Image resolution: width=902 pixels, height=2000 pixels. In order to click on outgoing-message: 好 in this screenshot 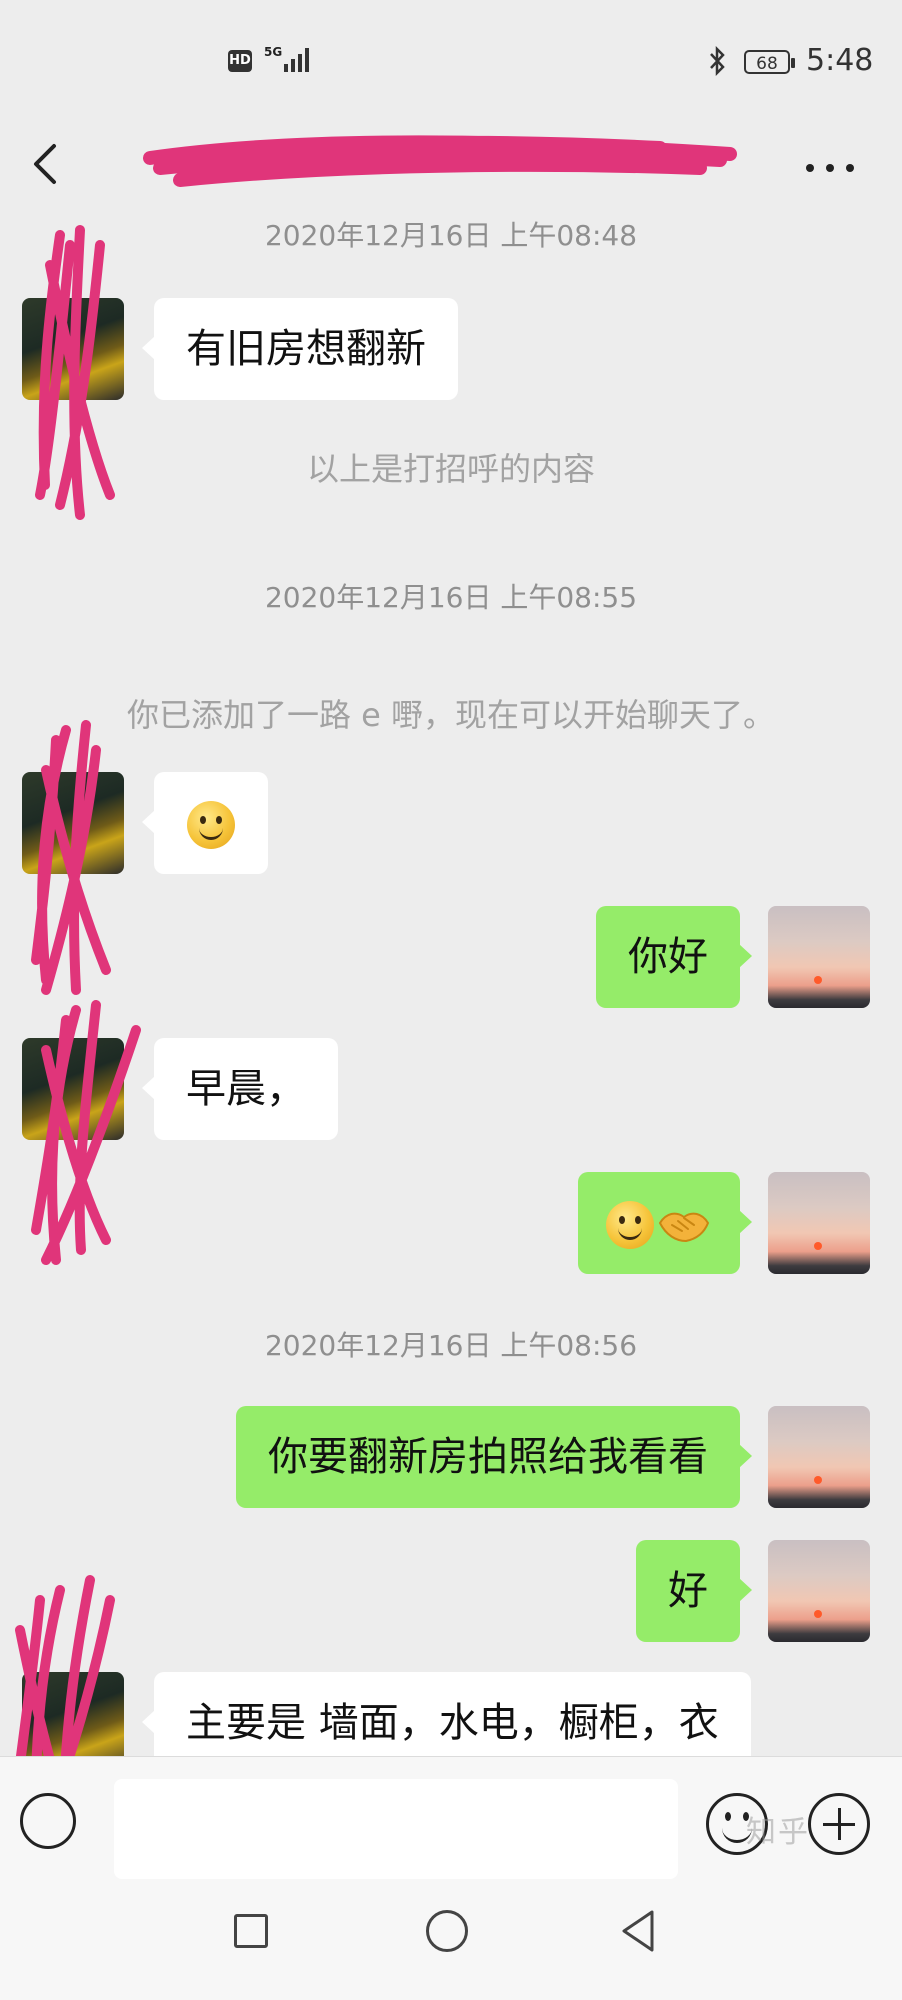, I will do `click(694, 1591)`.